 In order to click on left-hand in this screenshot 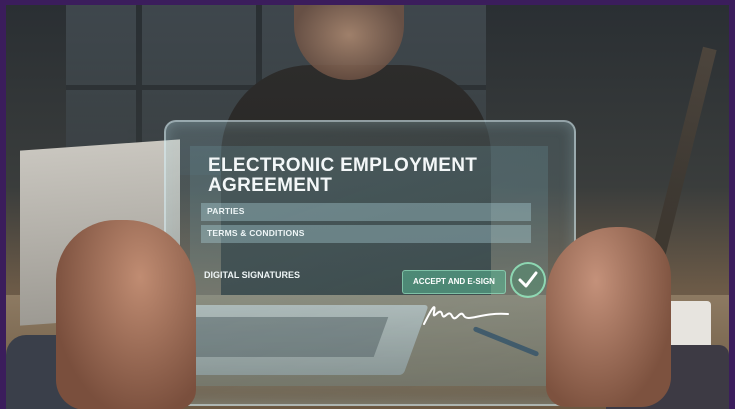, I will do `click(126, 314)`.